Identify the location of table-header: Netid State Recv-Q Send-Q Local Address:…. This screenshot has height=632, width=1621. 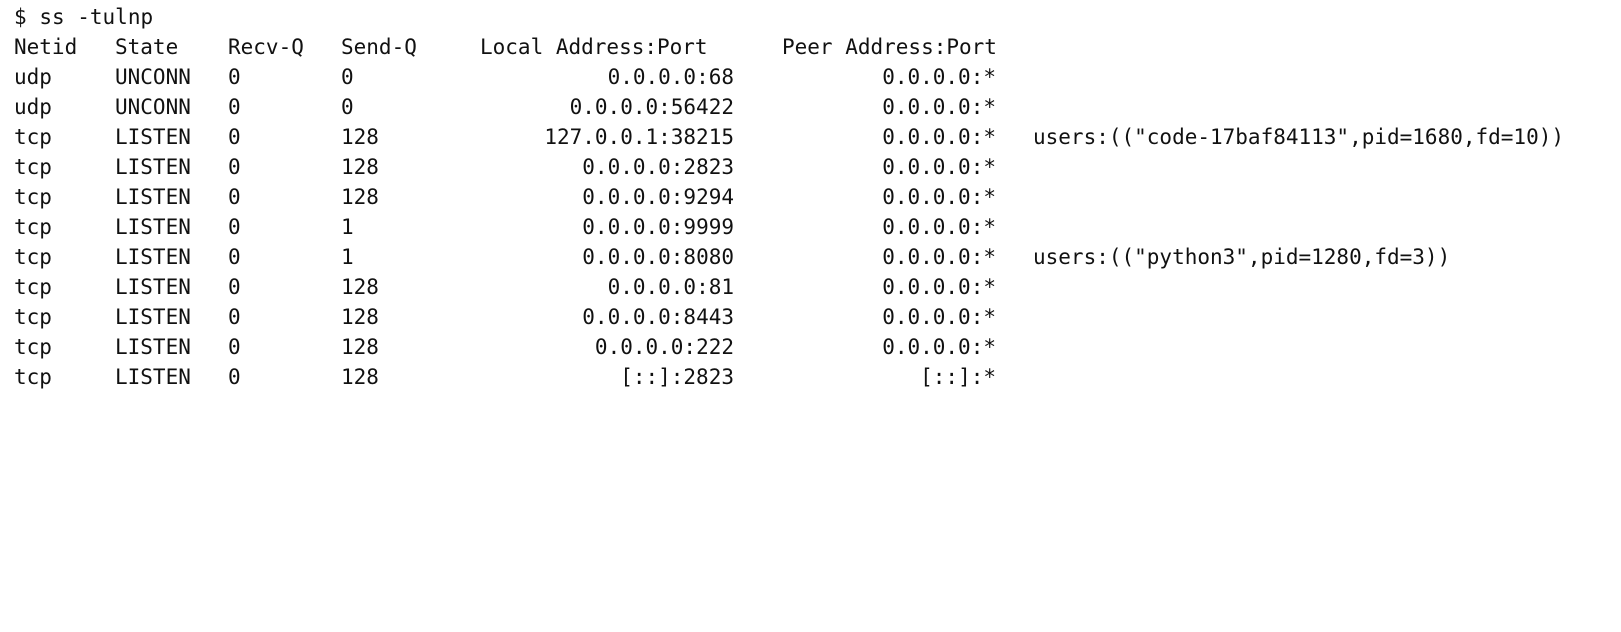
(817, 47).